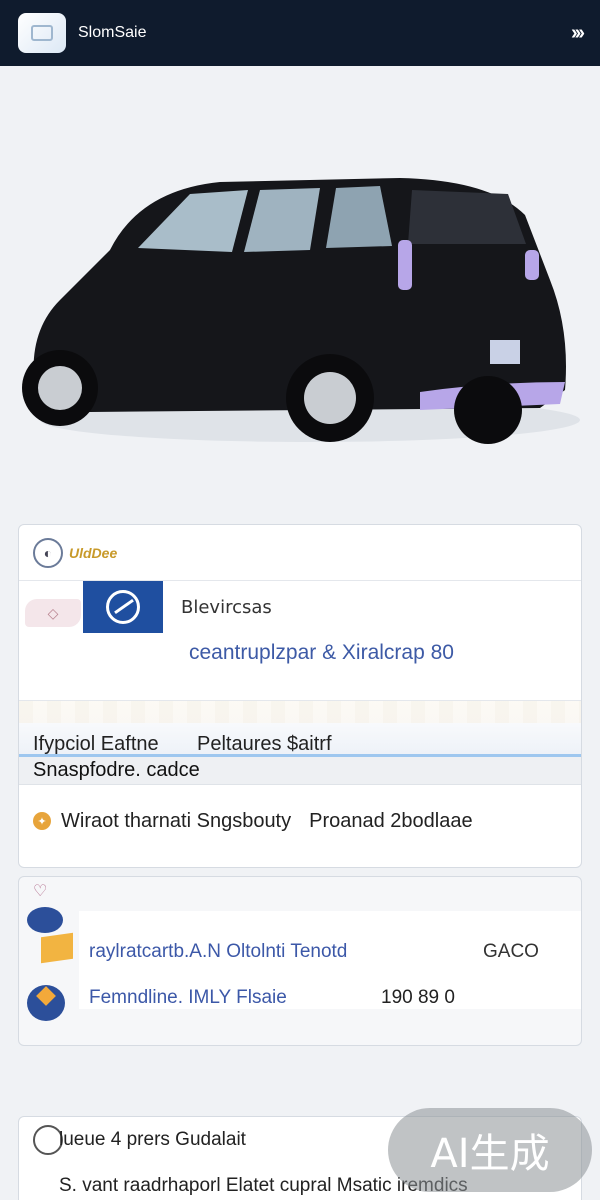  What do you see at coordinates (48, 552) in the screenshot?
I see `brand-emblem-icon: ◐` at bounding box center [48, 552].